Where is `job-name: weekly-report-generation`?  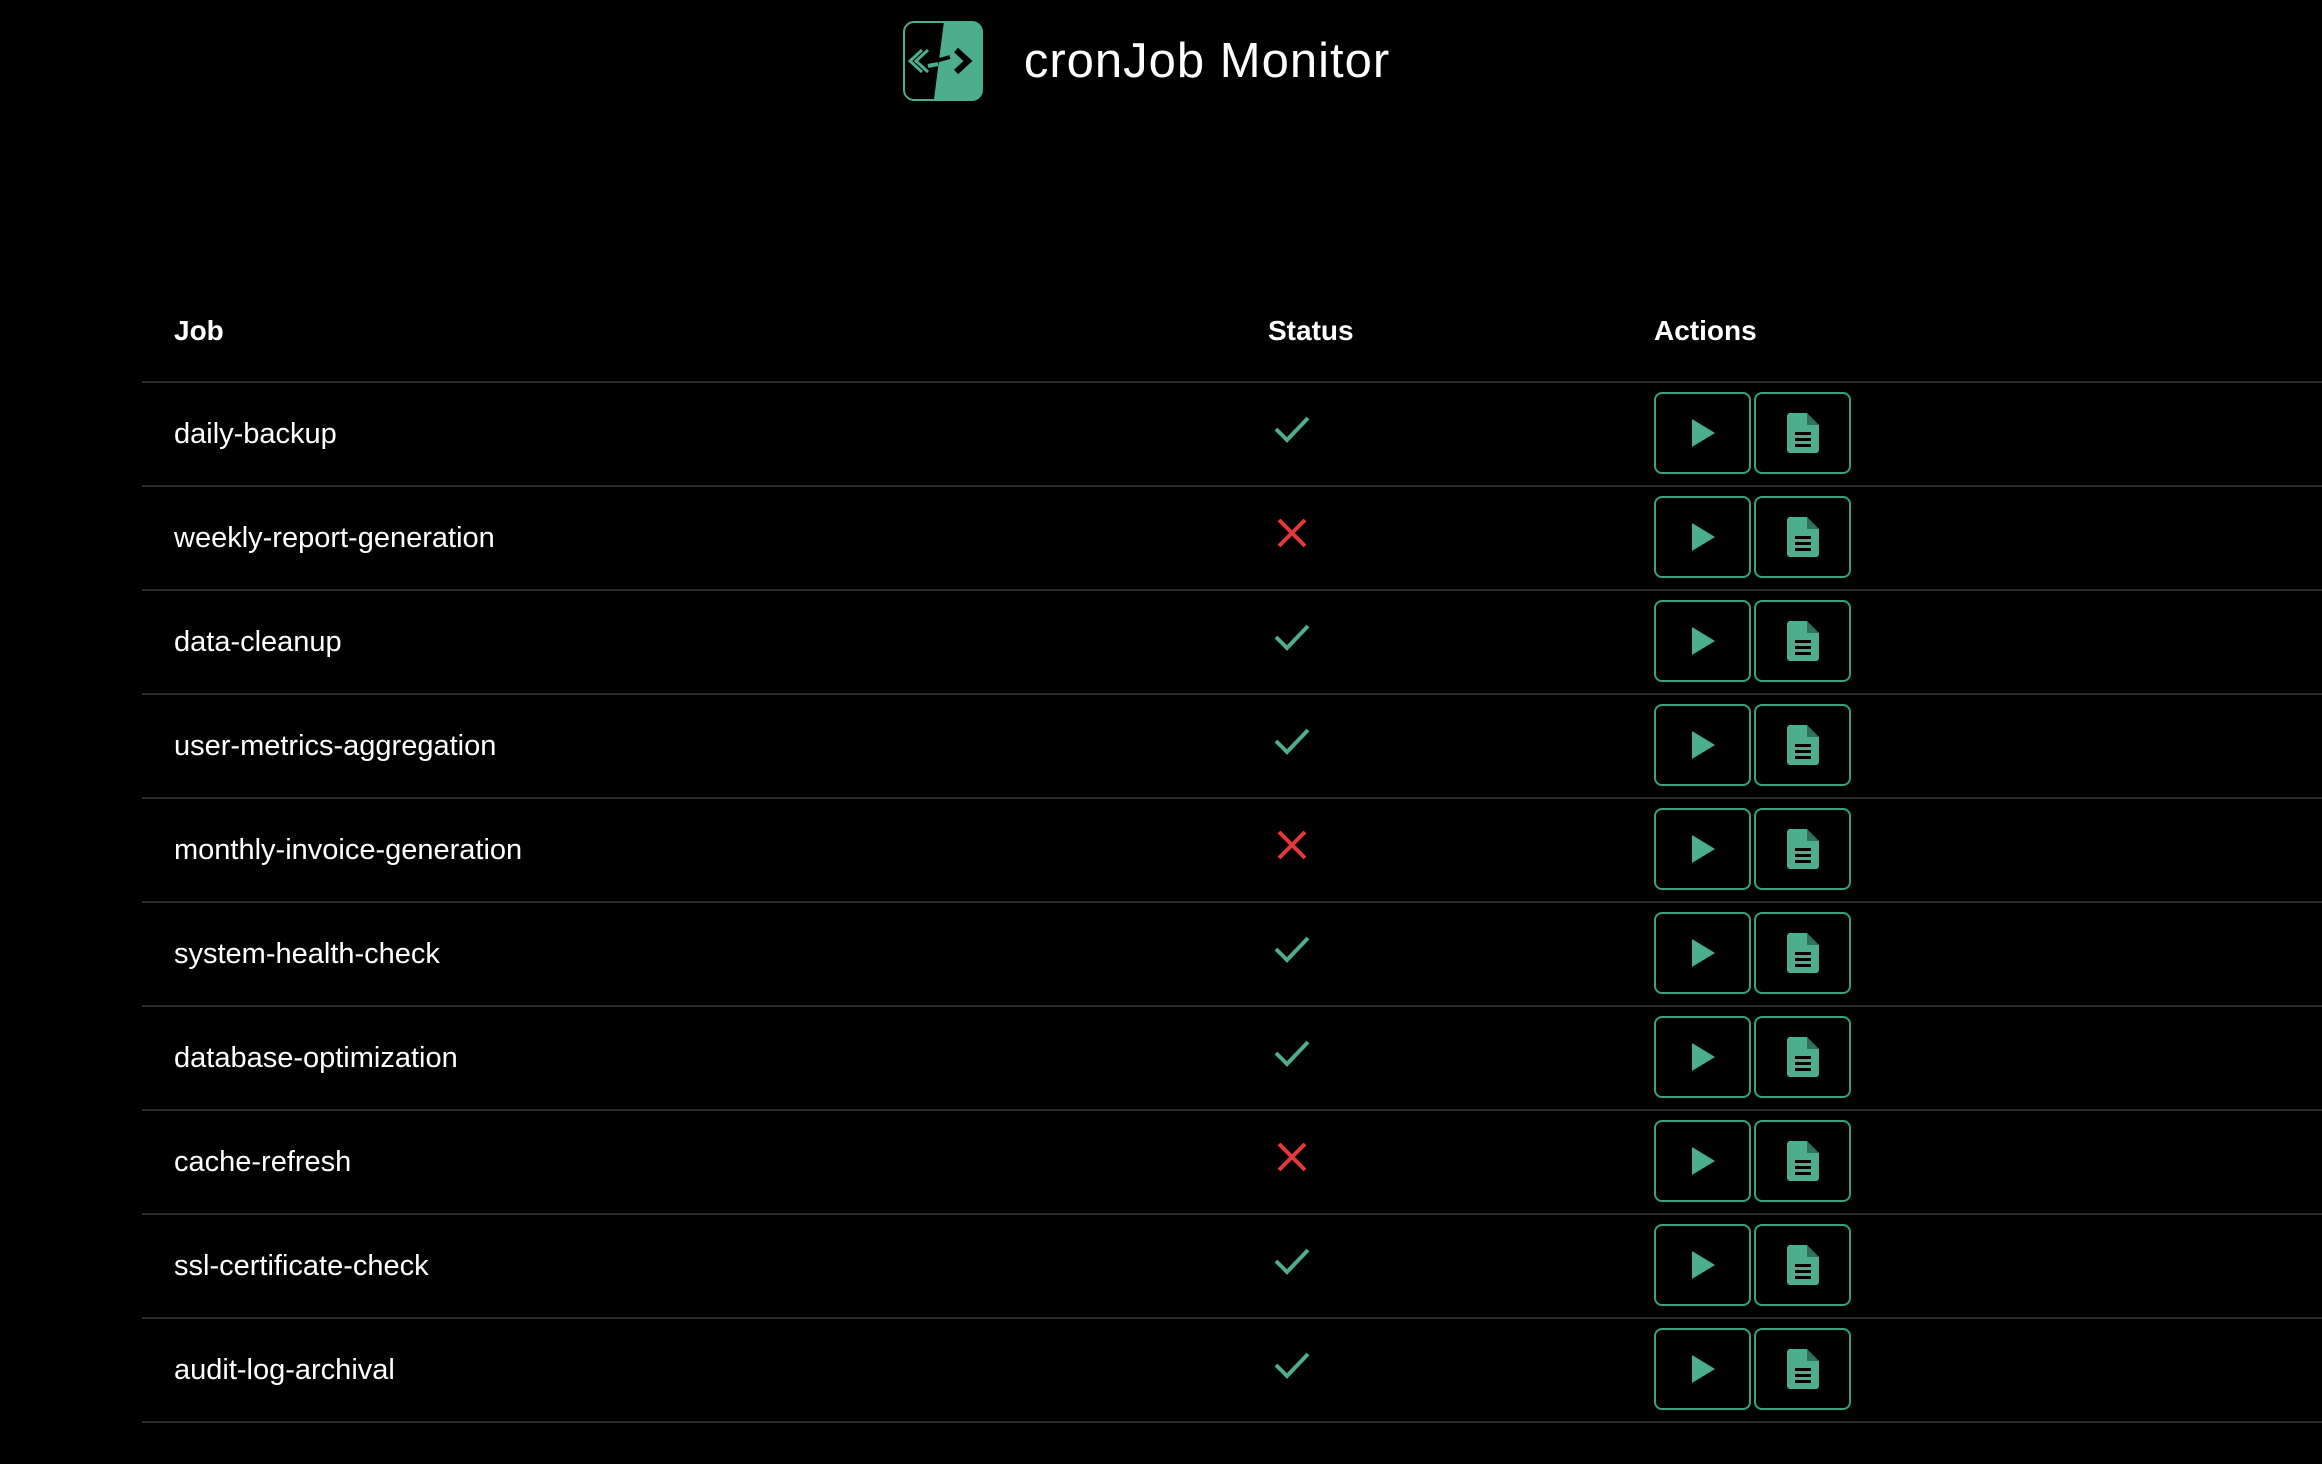 job-name: weekly-report-generation is located at coordinates (334, 537).